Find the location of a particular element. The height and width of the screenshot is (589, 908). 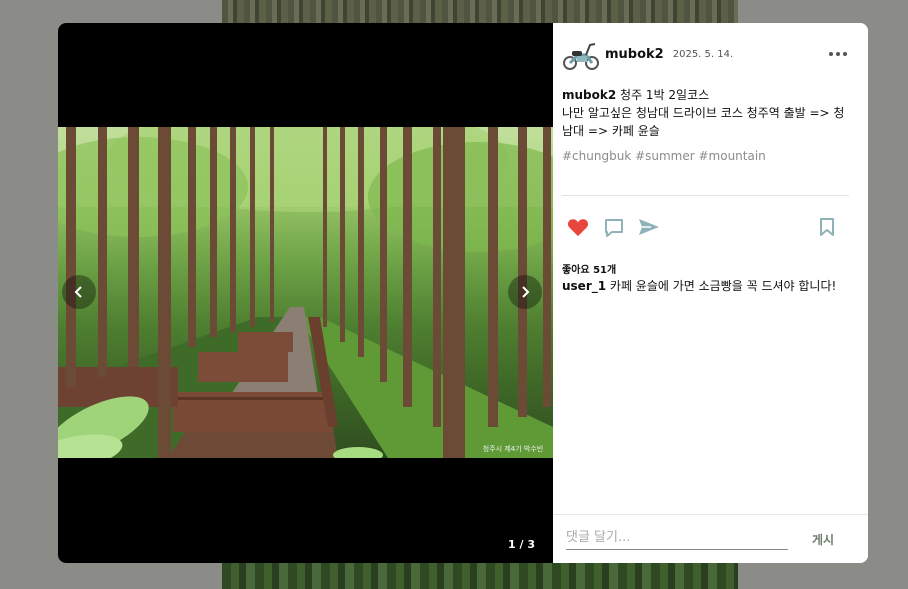

next-image-button is located at coordinates (525, 292).